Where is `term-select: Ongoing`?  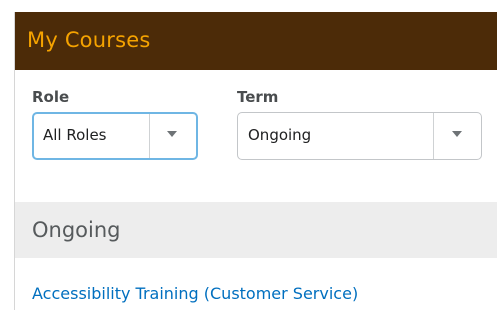 term-select: Ongoing is located at coordinates (359, 136).